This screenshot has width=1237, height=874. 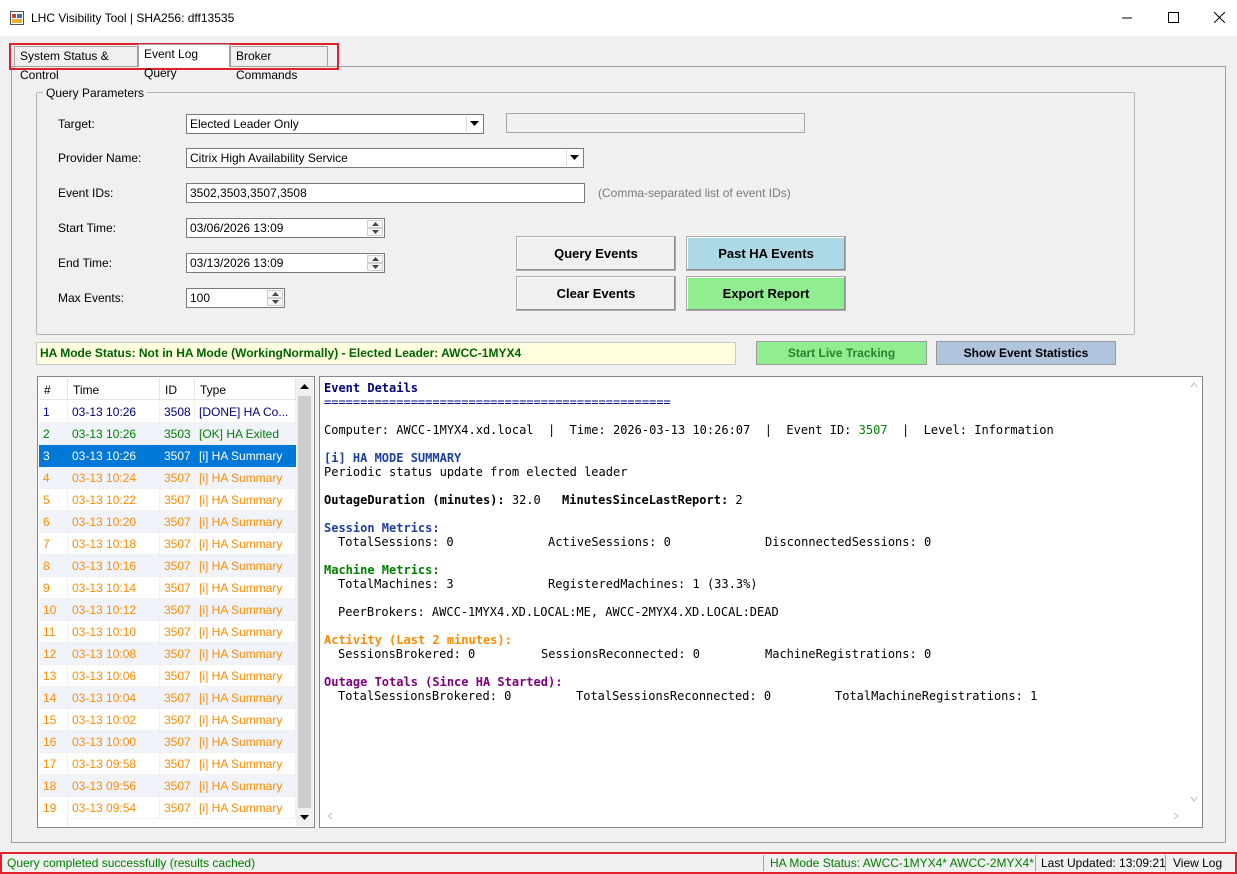 What do you see at coordinates (167, 822) in the screenshot?
I see `table-row-partial` at bounding box center [167, 822].